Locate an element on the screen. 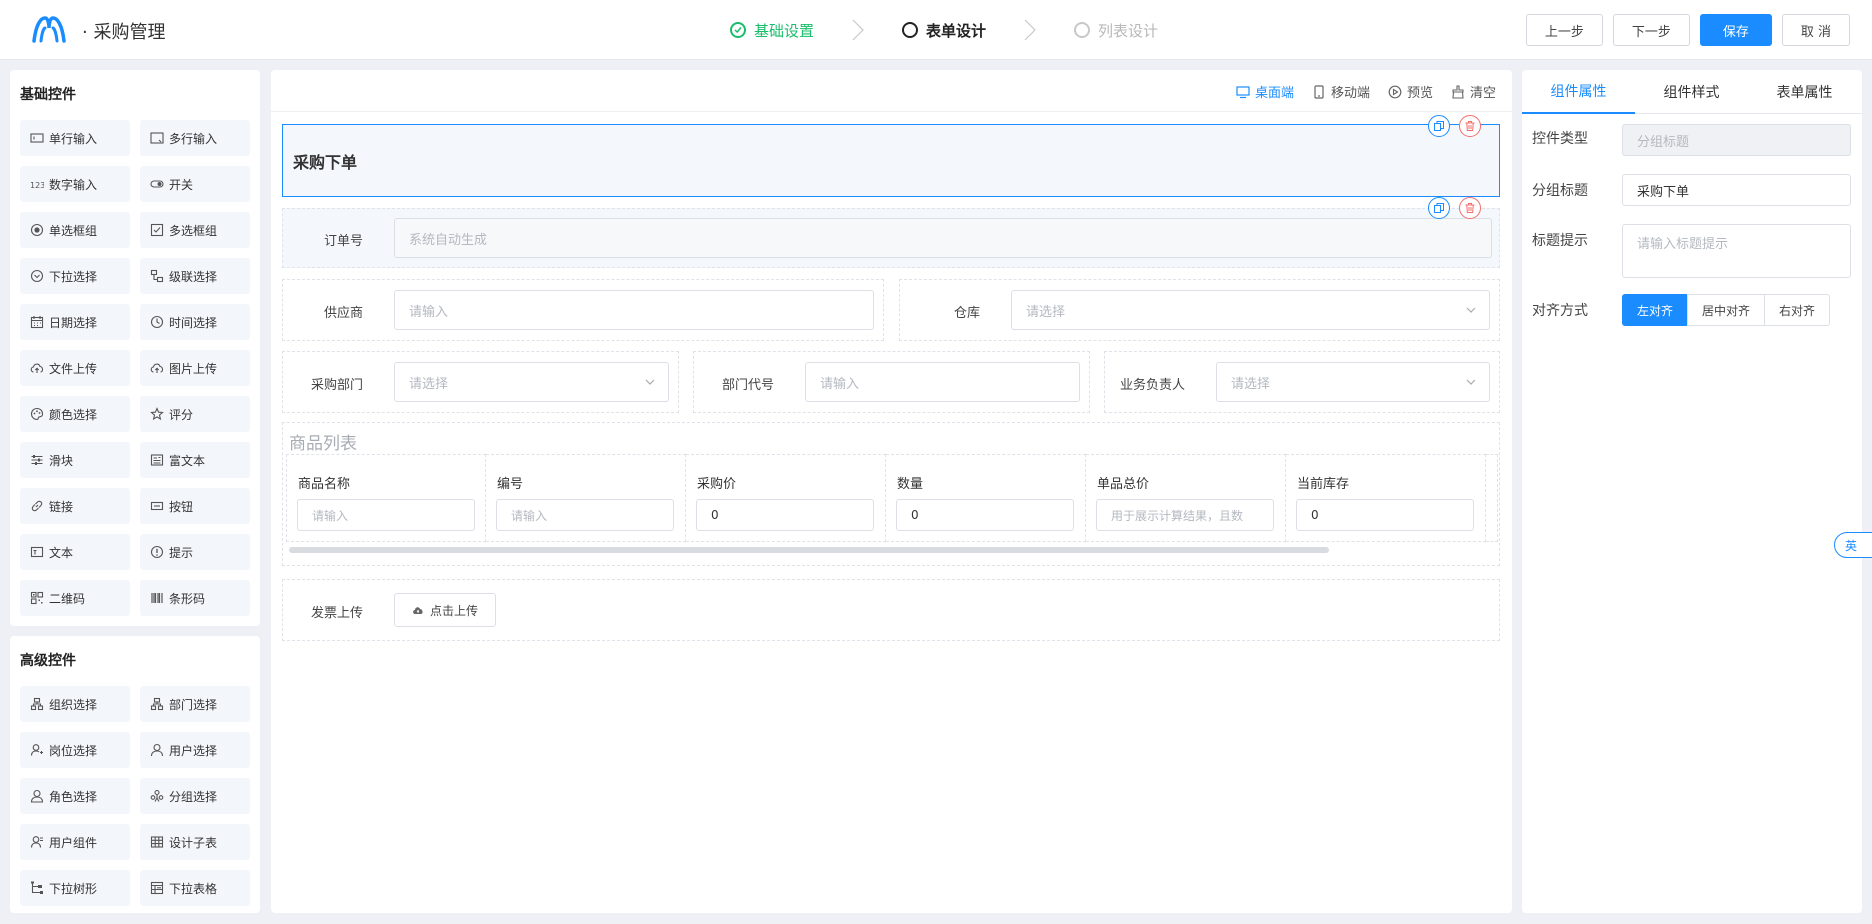 The image size is (1872, 924). tab-component-style: 组件样式 is located at coordinates (1691, 92).